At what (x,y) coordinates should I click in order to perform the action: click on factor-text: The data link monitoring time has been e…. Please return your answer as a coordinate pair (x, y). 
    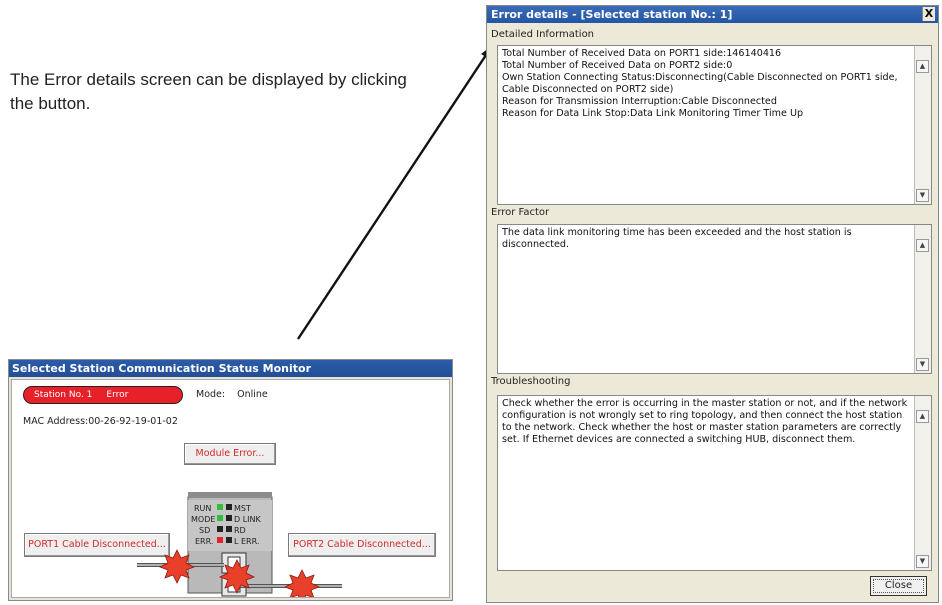
    Looking at the image, I should click on (678, 238).